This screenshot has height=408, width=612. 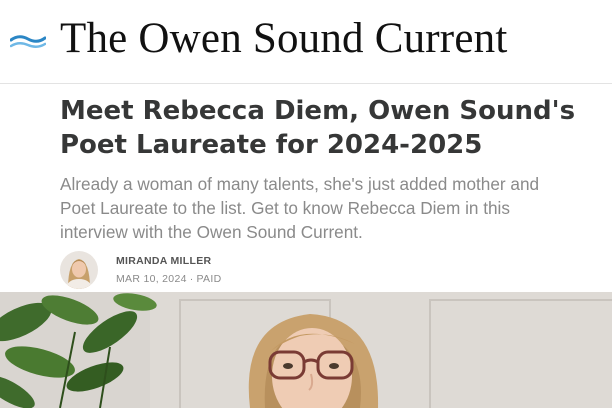 What do you see at coordinates (209, 279) in the screenshot?
I see `access-badge: PAID` at bounding box center [209, 279].